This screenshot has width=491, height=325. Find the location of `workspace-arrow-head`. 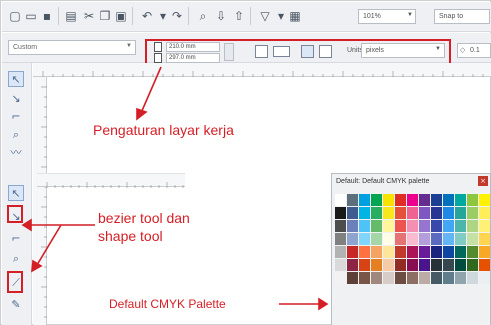

workspace-arrow-head is located at coordinates (142, 114).